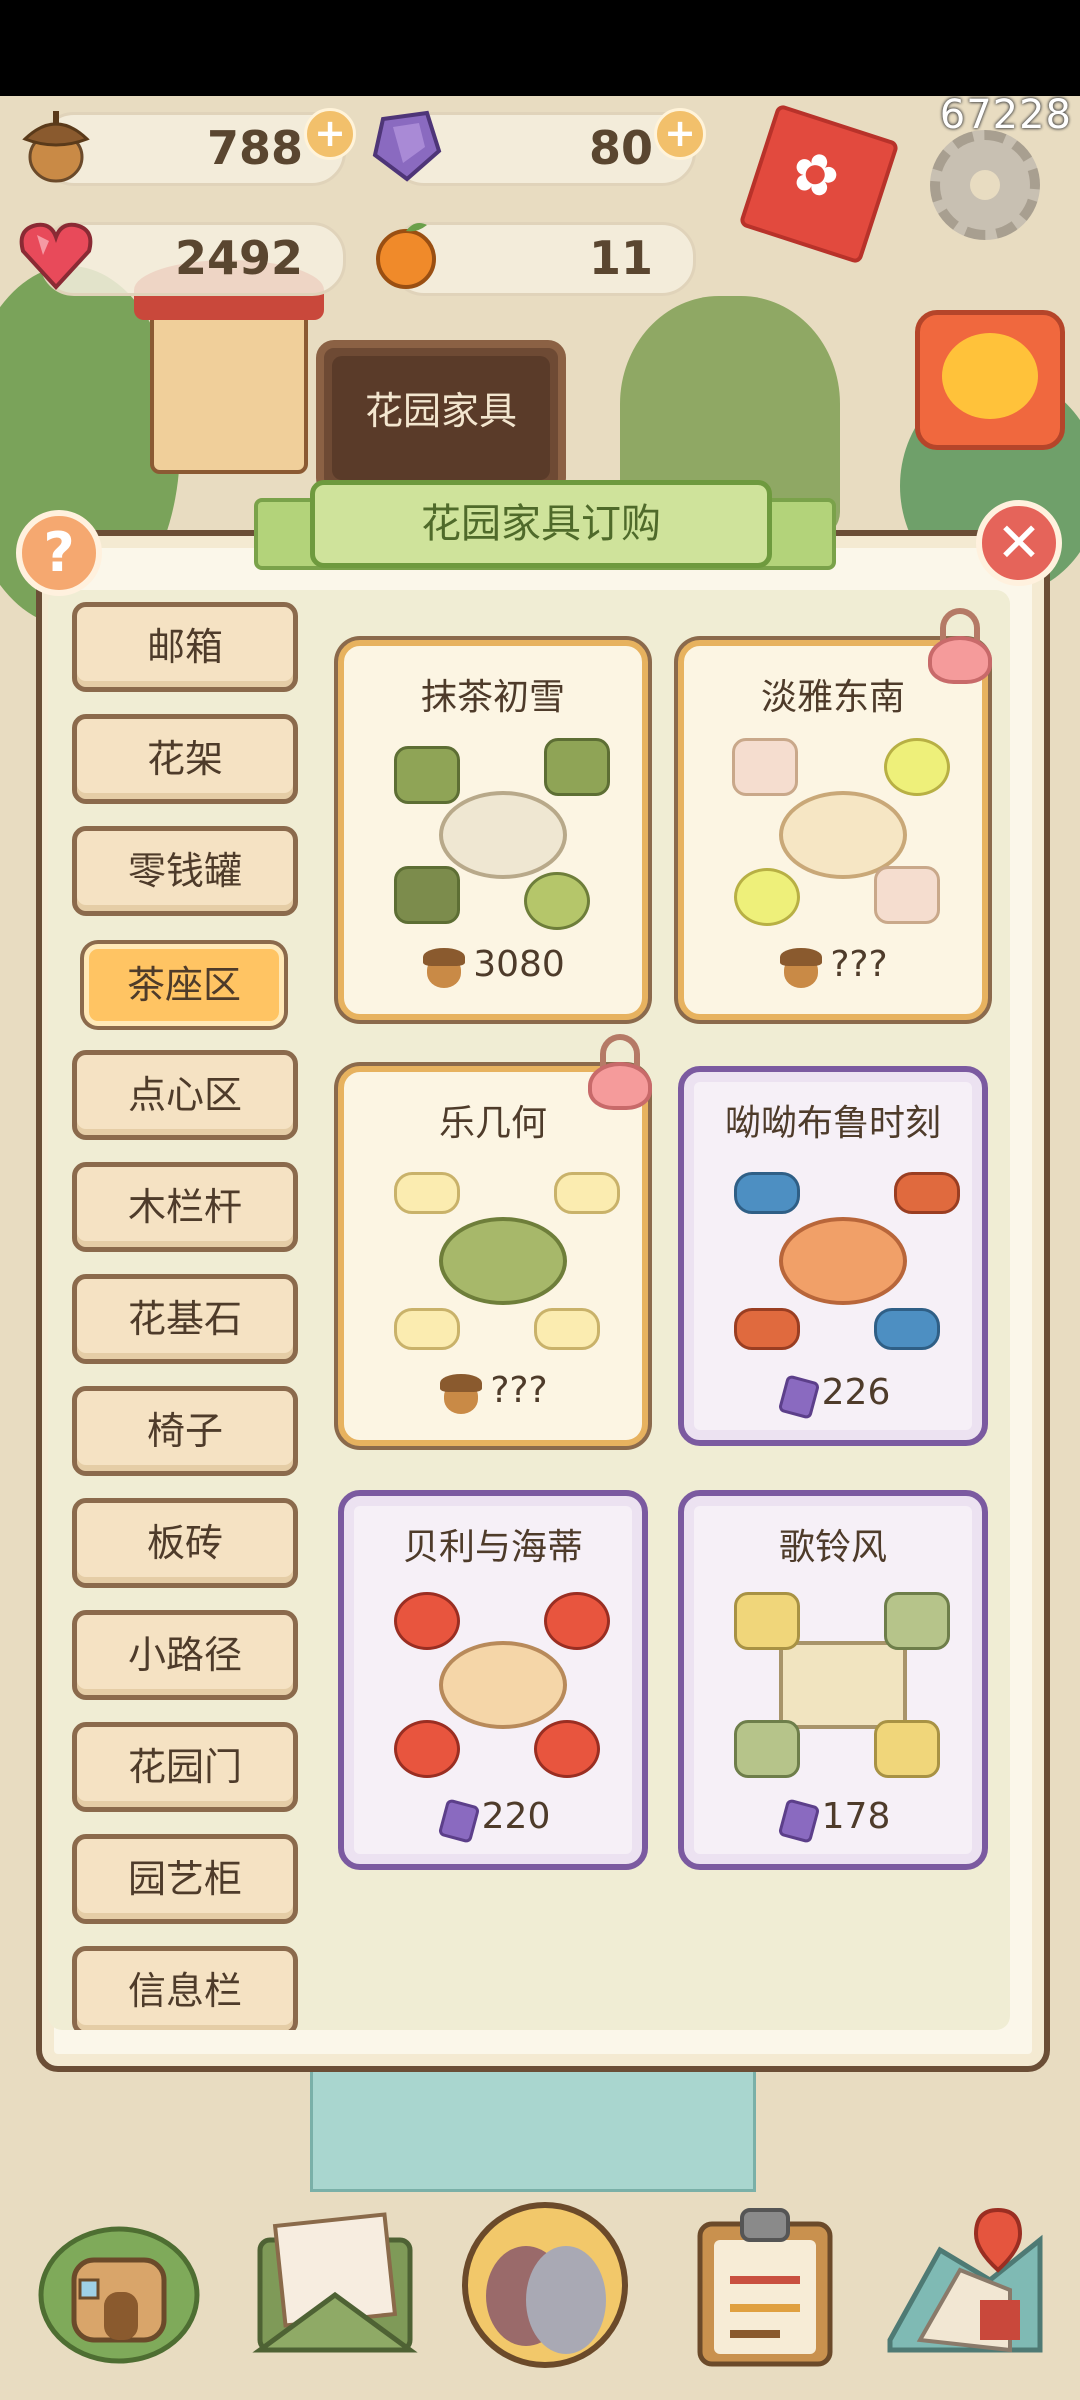  What do you see at coordinates (534, 148) in the screenshot?
I see `gem-counter: 80` at bounding box center [534, 148].